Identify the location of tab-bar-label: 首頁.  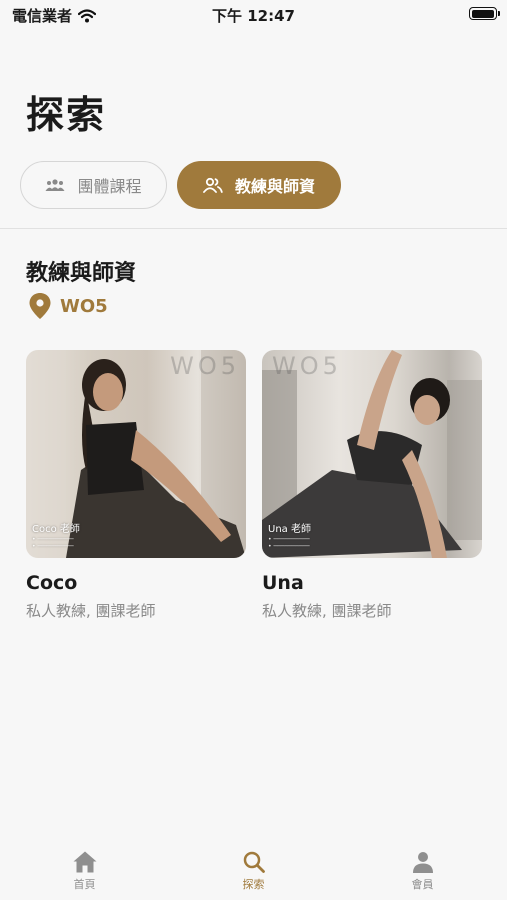
(84, 884).